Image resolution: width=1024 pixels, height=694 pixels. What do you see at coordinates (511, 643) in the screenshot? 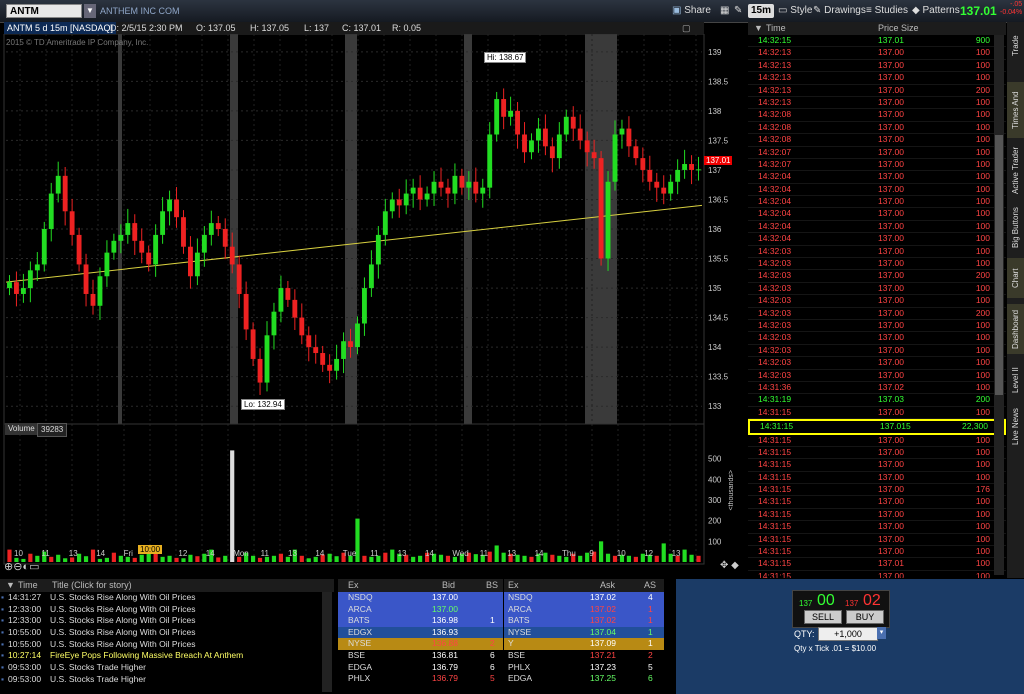
I see `l2-exchange: Y` at bounding box center [511, 643].